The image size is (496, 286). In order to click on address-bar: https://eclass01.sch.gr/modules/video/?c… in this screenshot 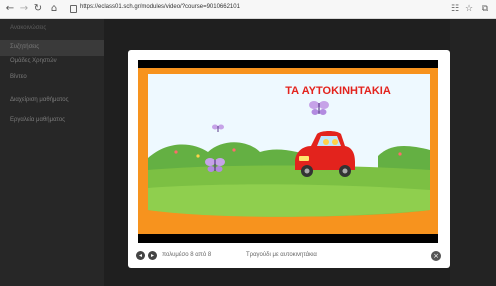, I will do `click(160, 7)`.